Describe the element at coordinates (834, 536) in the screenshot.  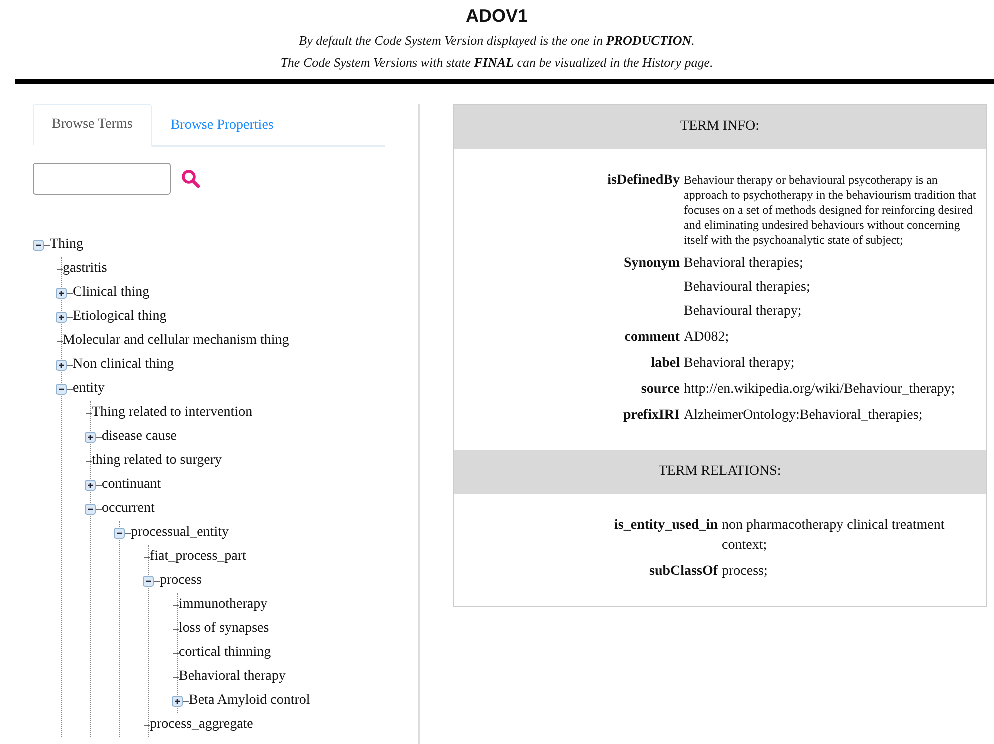
I see `property-value: non pharmacotherapy clinical treatment context;` at that location.